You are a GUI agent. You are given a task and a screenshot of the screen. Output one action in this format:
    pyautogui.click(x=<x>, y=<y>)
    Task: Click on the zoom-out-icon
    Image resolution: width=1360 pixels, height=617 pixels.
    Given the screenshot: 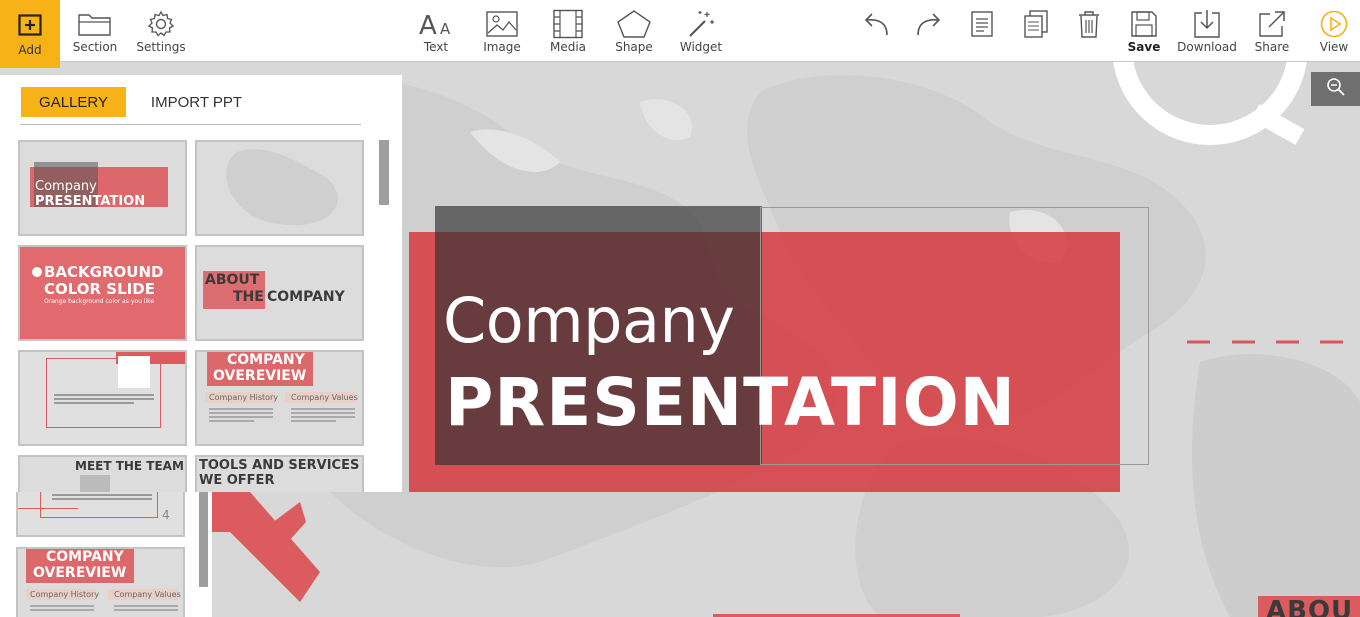 What is the action you would take?
    pyautogui.click(x=1336, y=89)
    